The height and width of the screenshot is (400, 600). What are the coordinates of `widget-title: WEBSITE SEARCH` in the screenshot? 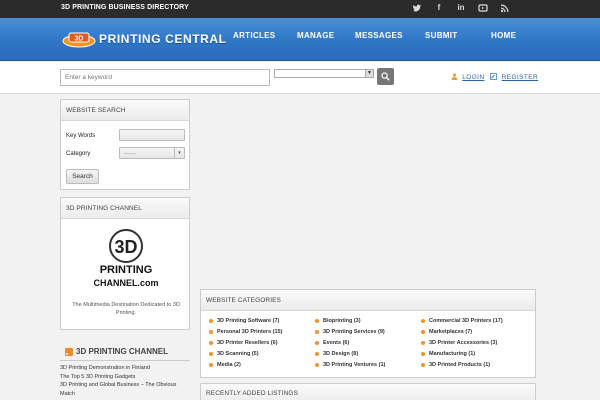 It's located at (125, 110).